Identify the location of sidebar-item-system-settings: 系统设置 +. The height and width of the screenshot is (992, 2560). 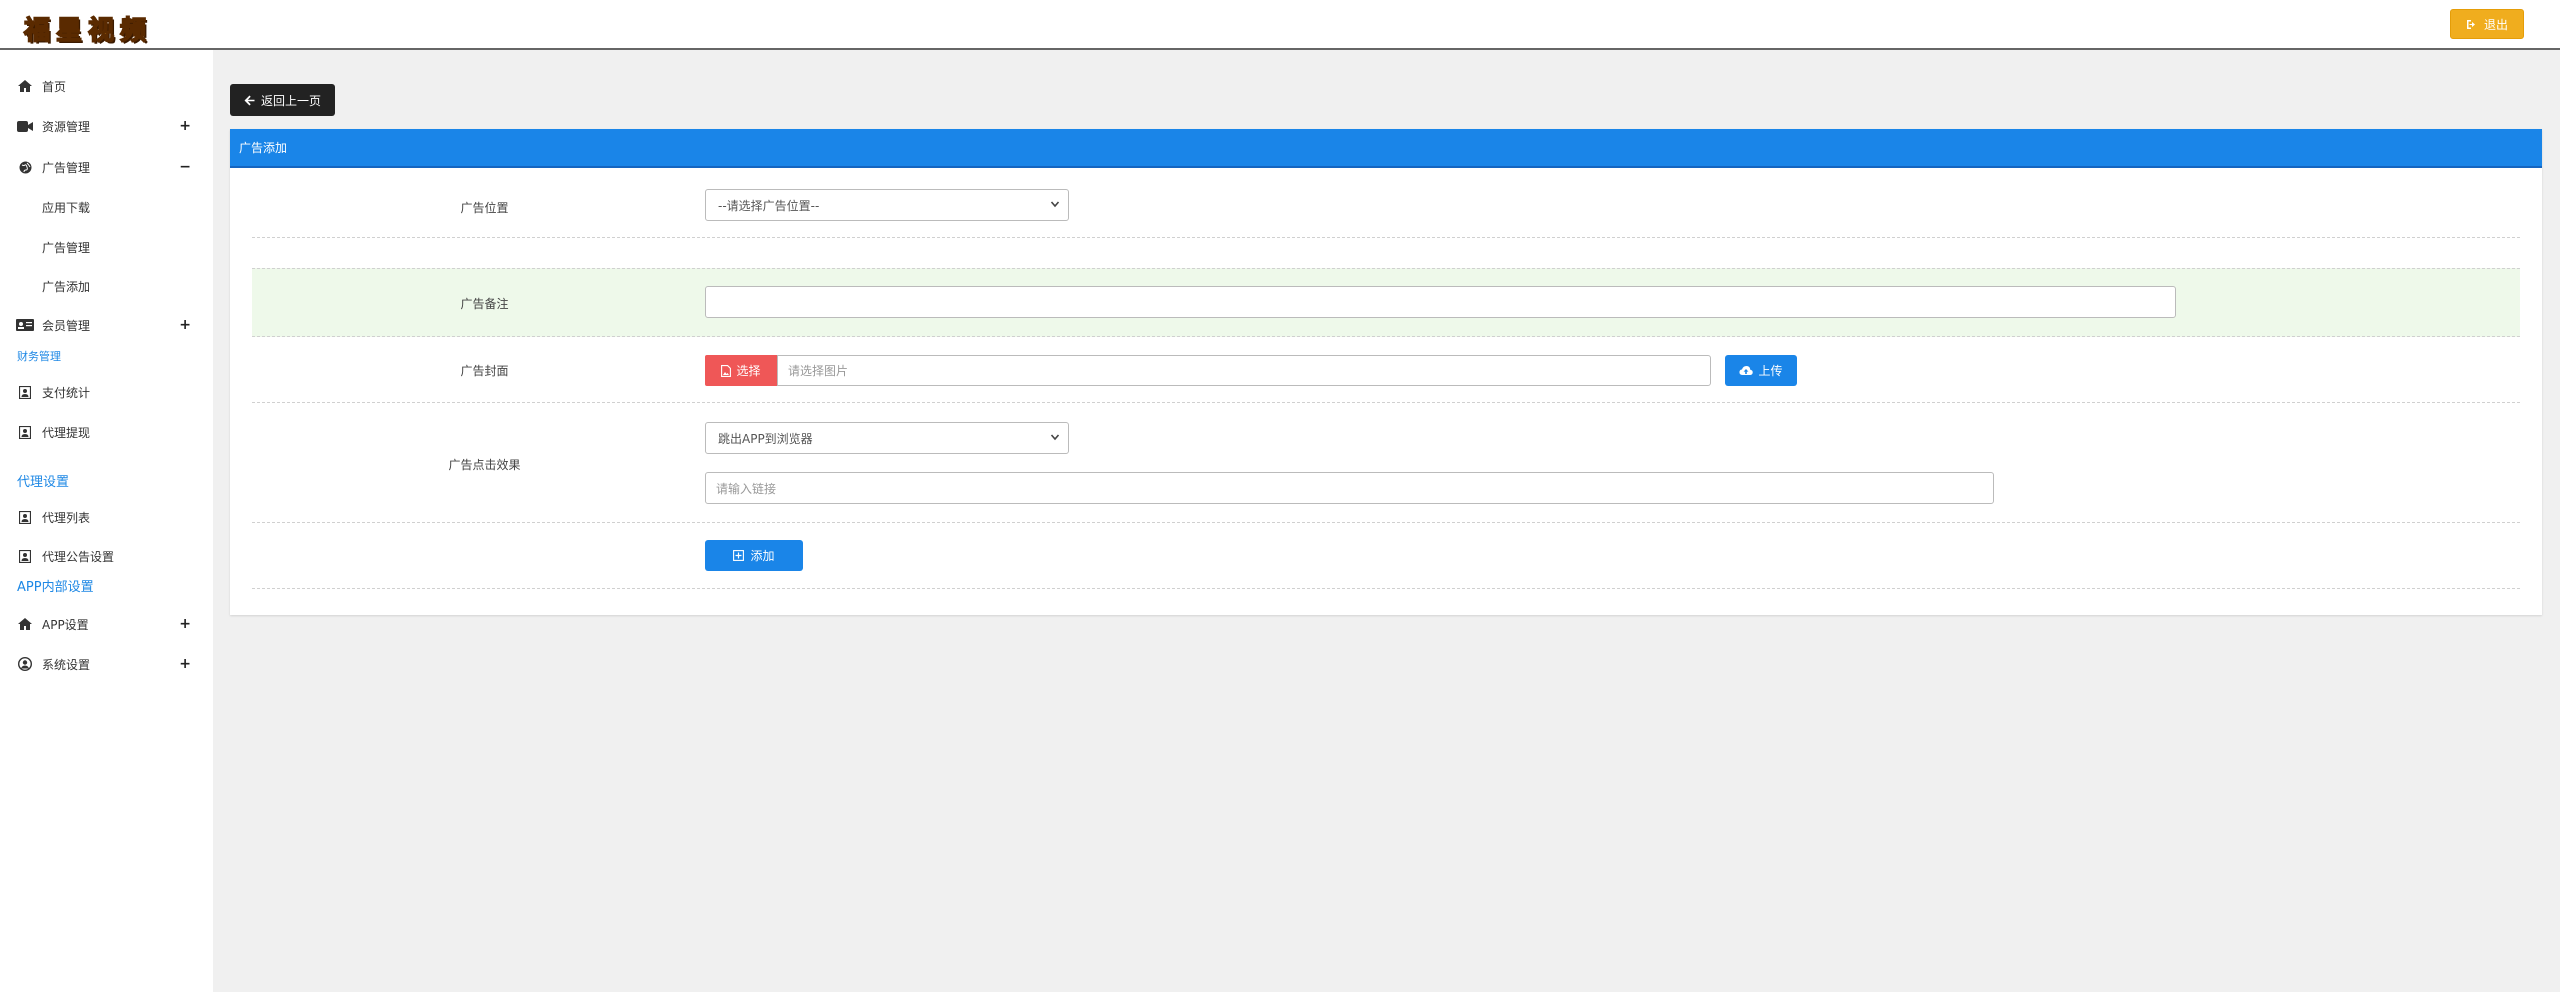
(106, 664).